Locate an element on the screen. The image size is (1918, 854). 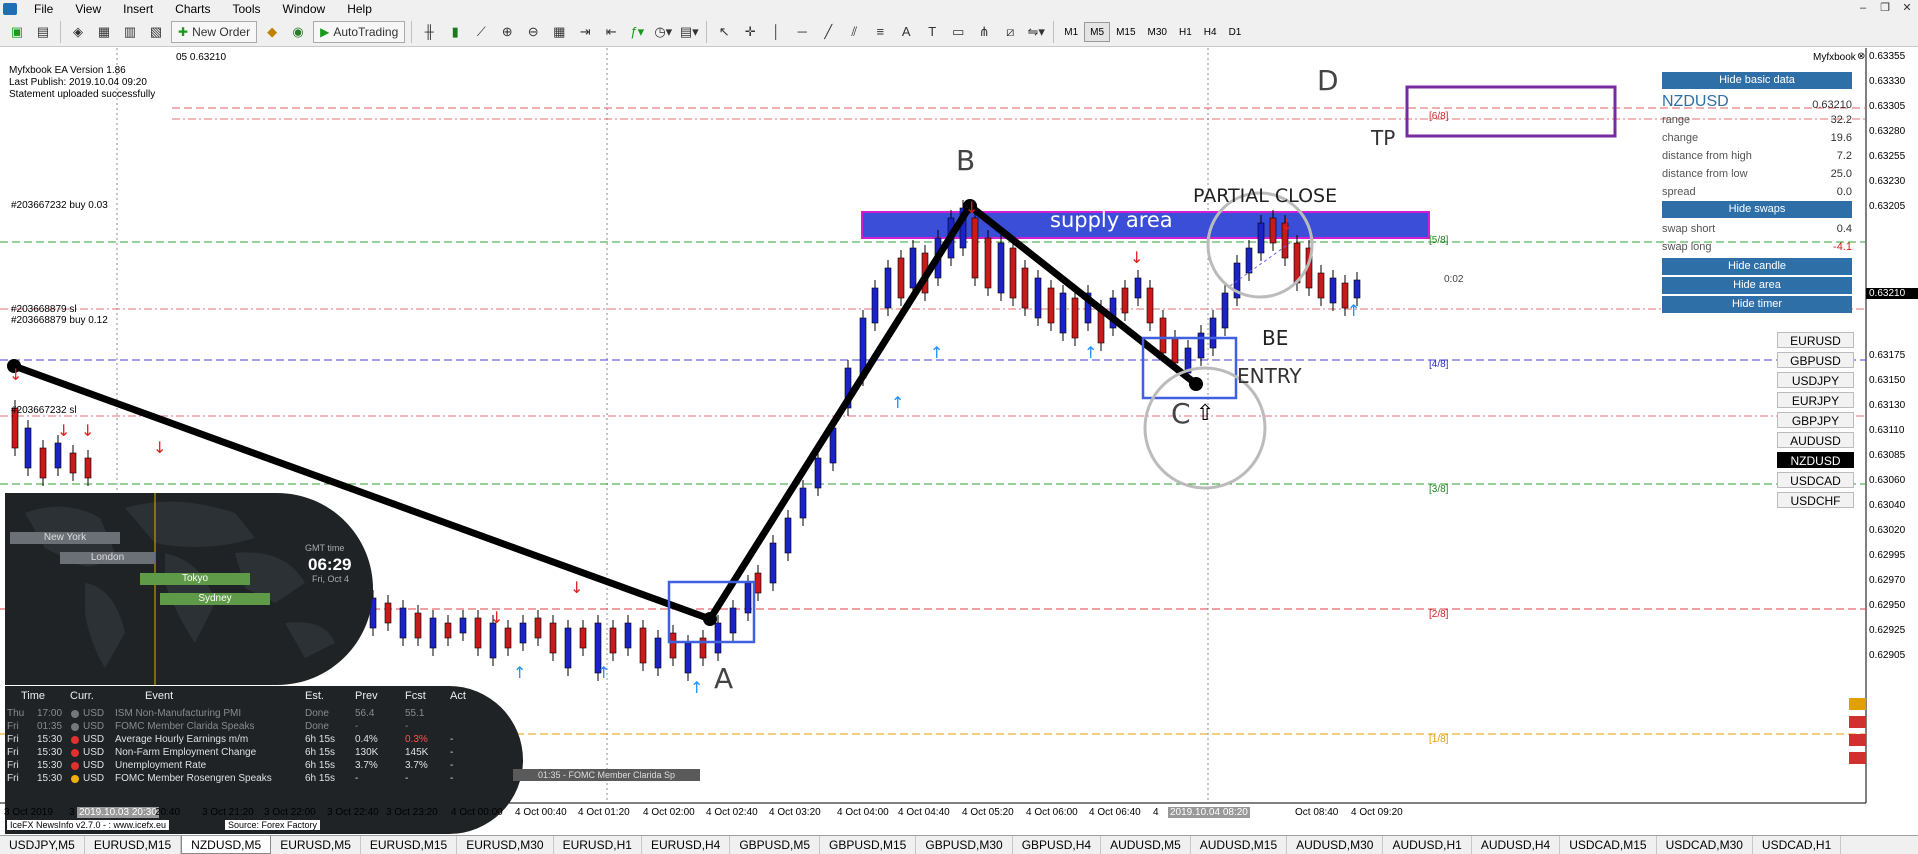
chart-tab: AUDUSD,H4 is located at coordinates (1516, 845).